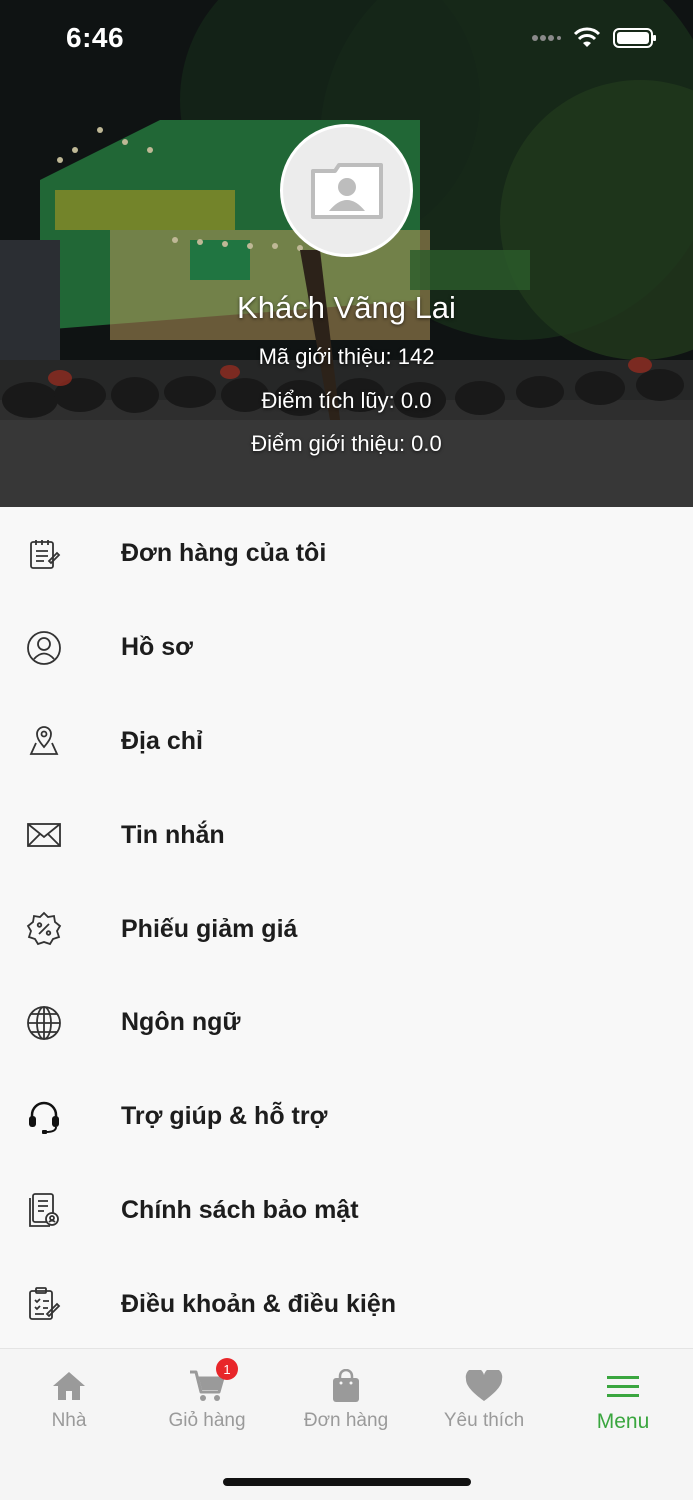 The height and width of the screenshot is (1500, 693). I want to click on menu-item-label: Tin nhắn, so click(173, 834).